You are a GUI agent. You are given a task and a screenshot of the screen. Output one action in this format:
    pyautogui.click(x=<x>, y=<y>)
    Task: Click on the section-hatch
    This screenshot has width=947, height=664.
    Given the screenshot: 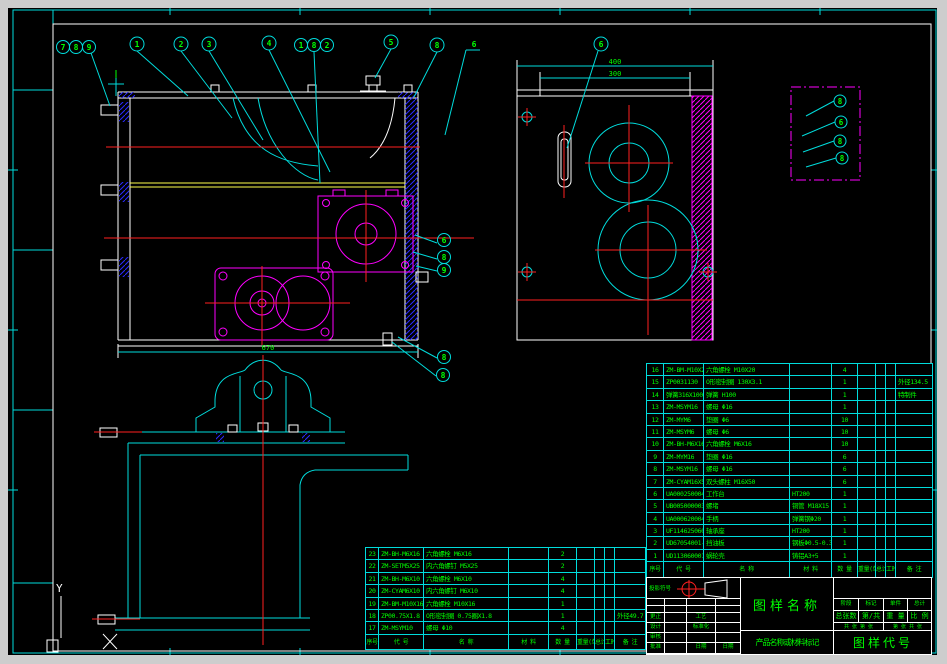 What is the action you would take?
    pyautogui.click(x=407, y=95)
    